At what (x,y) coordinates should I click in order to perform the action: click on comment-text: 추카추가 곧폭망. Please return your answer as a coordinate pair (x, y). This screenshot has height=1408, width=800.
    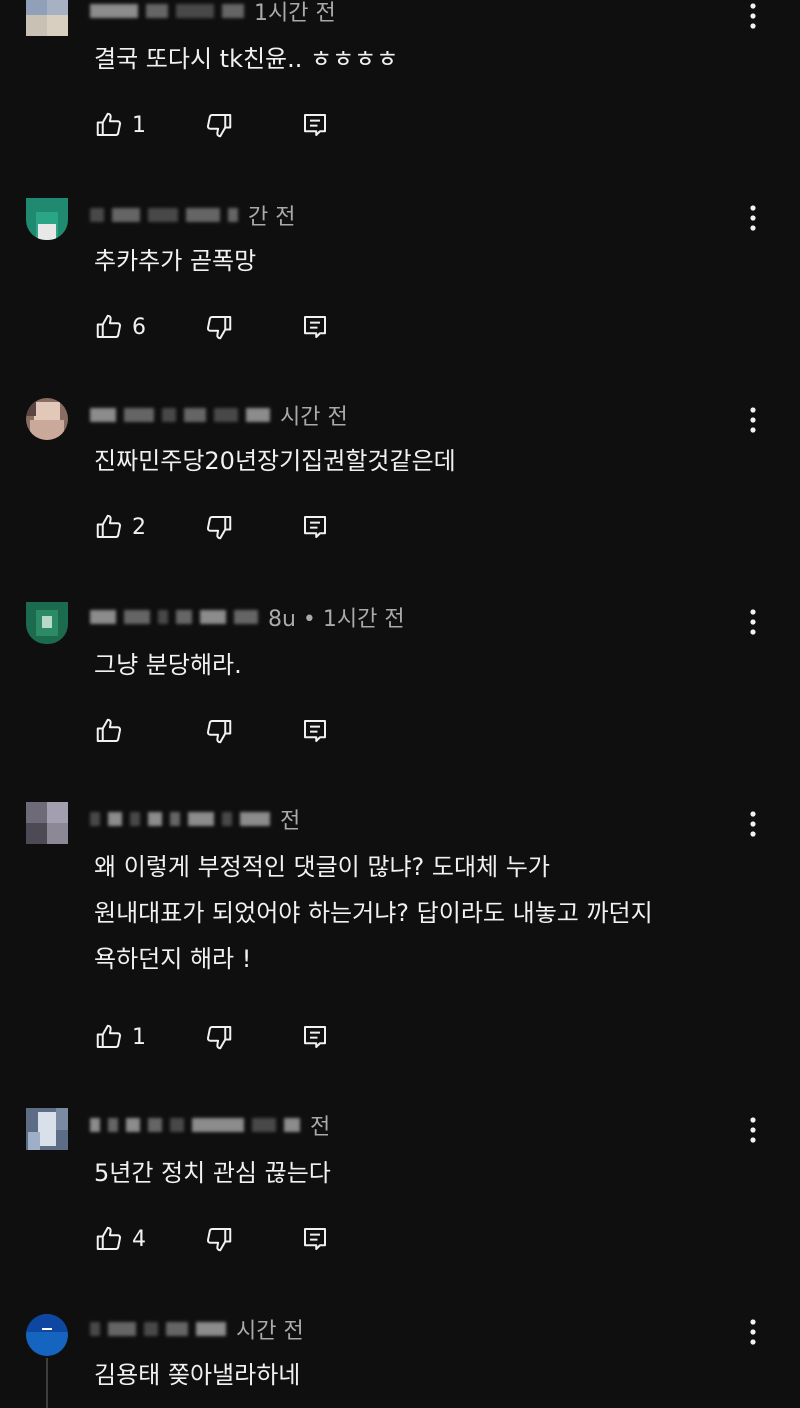
    Looking at the image, I should click on (175, 261).